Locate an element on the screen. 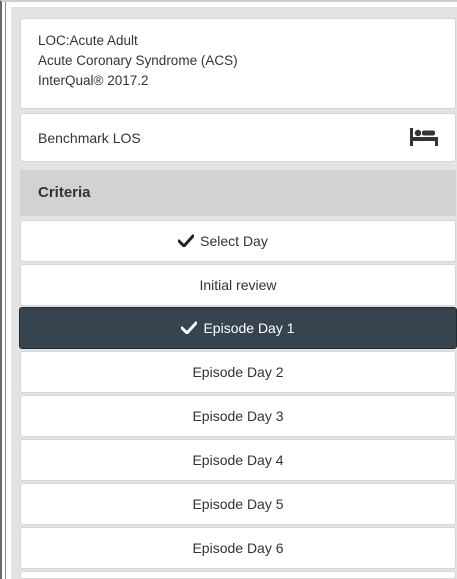 This screenshot has height=579, width=457. episode-day-7-item-partial is located at coordinates (238, 575).